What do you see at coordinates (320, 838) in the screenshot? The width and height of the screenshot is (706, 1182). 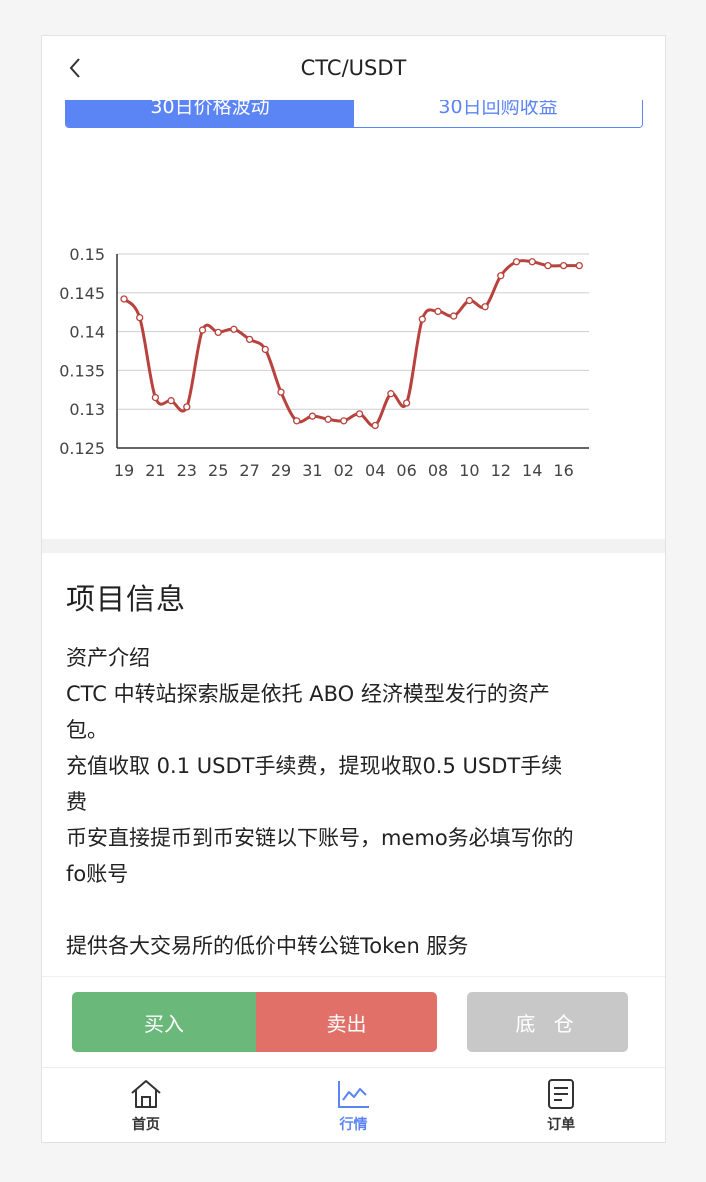 I see `info-line: 币安直接提币到币安链以下账号，memo务必填写你的` at bounding box center [320, 838].